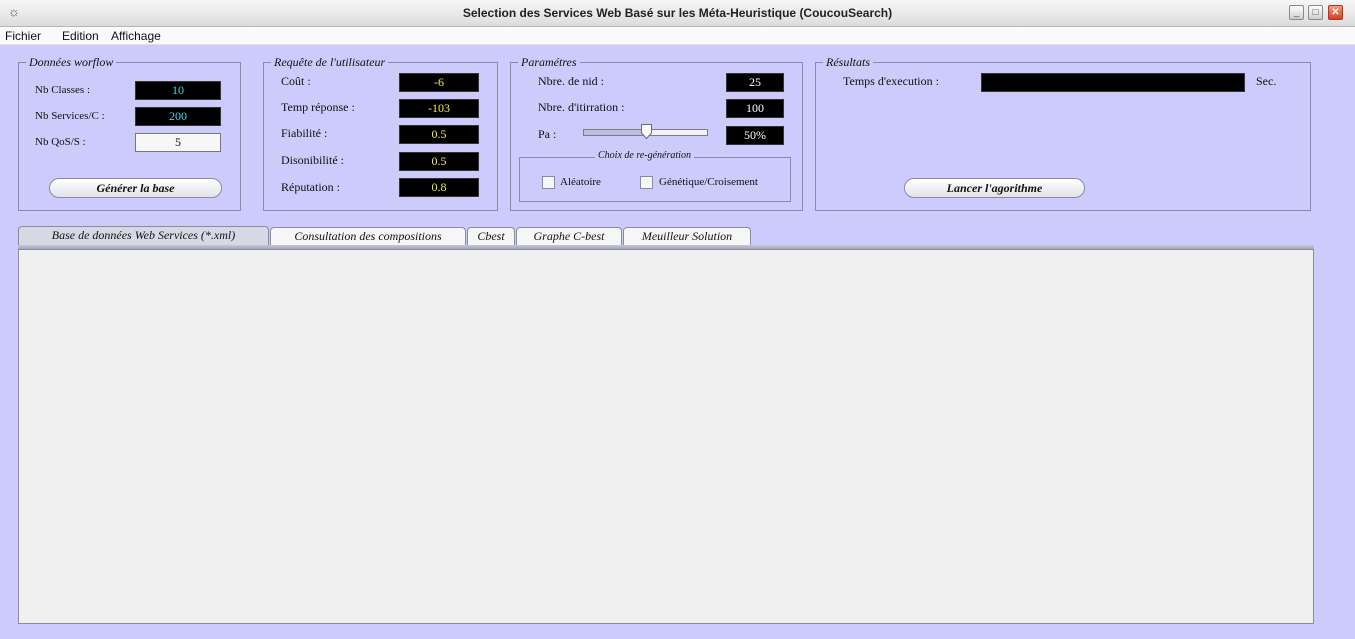 Image resolution: width=1355 pixels, height=639 pixels. Describe the element at coordinates (1266, 81) in the screenshot. I see `exec-time-unit: Sec.` at that location.